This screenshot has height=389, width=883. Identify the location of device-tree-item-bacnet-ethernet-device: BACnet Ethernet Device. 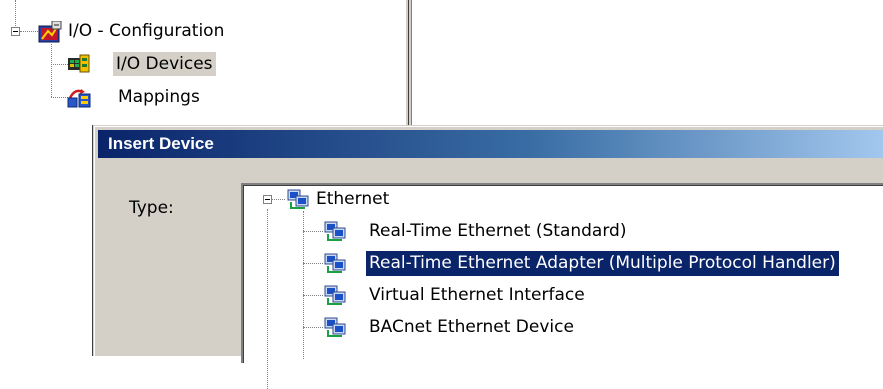
(471, 327).